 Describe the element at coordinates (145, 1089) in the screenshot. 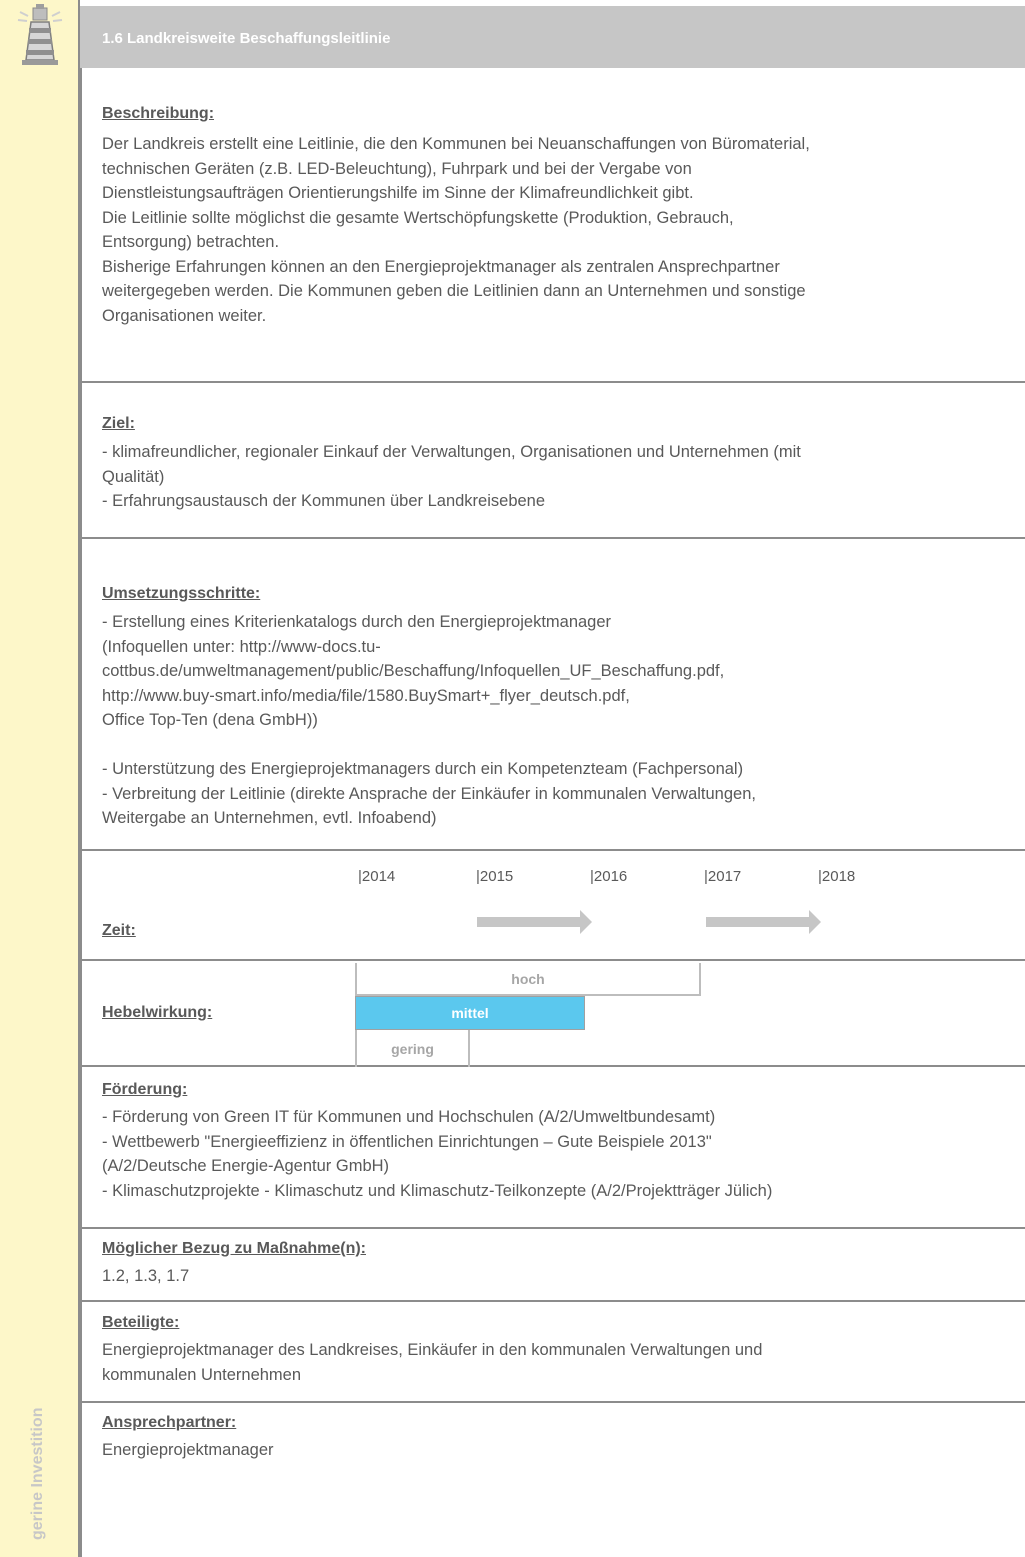

I see `foerderung-heading: Förderung:` at that location.